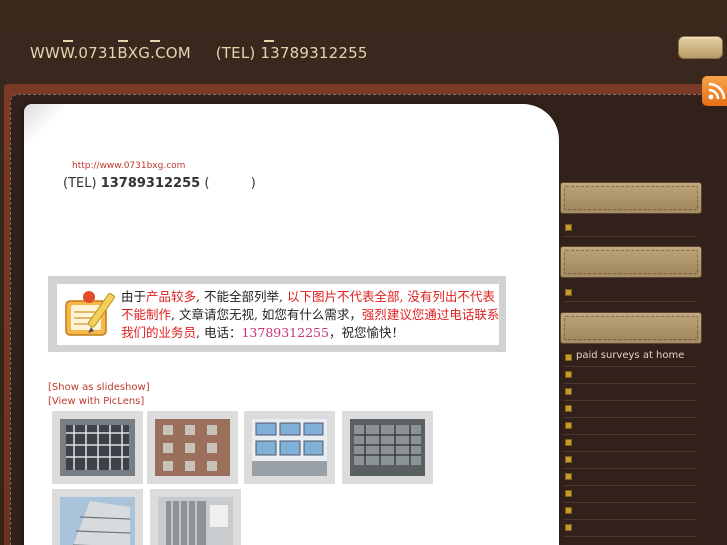 Image resolution: width=727 pixels, height=545 pixels. I want to click on tel-prefix: (TEL), so click(82, 183).